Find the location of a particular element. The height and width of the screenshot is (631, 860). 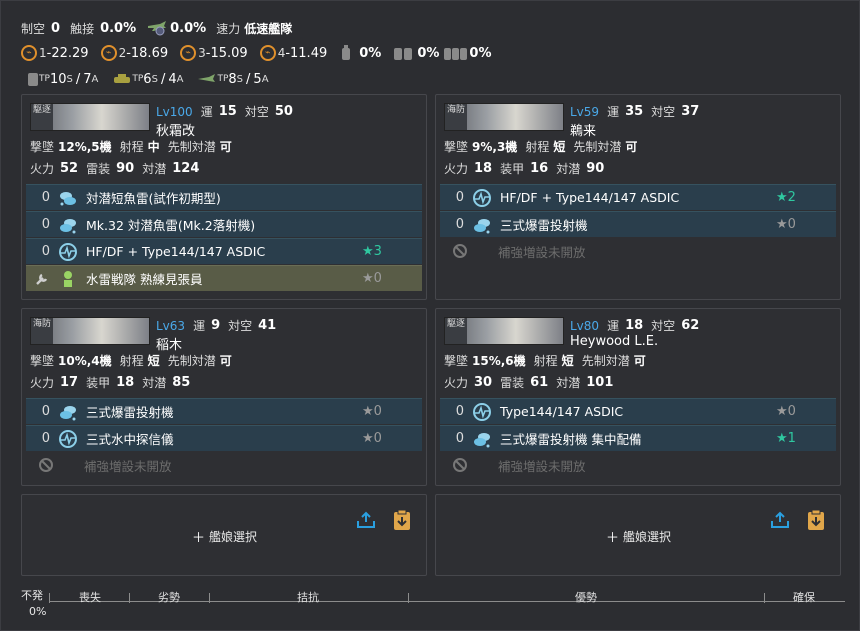

stat-label: 先制対潜 is located at coordinates (597, 147).